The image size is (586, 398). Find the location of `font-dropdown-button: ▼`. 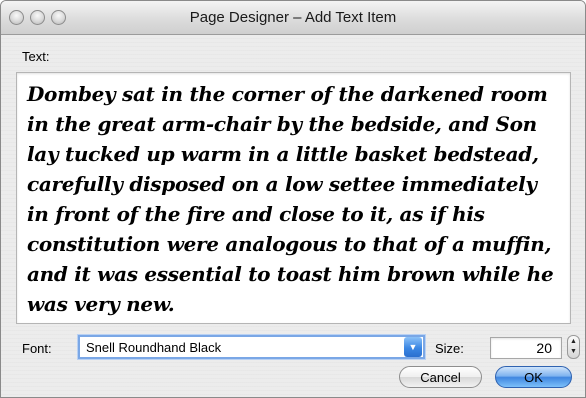

font-dropdown-button: ▼ is located at coordinates (413, 347).